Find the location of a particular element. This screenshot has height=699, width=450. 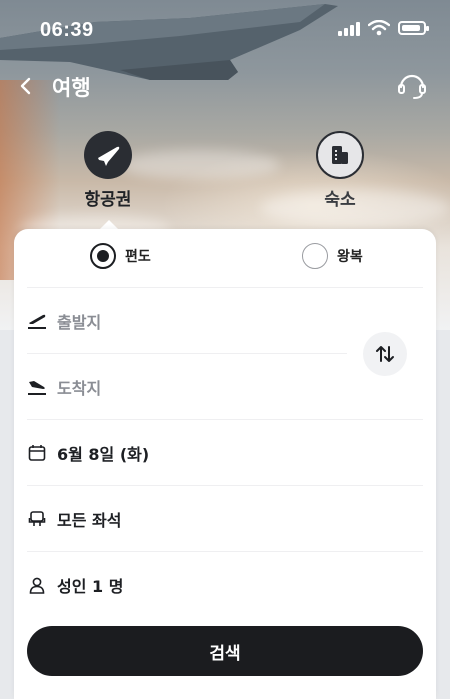

headset-icon is located at coordinates (412, 86).